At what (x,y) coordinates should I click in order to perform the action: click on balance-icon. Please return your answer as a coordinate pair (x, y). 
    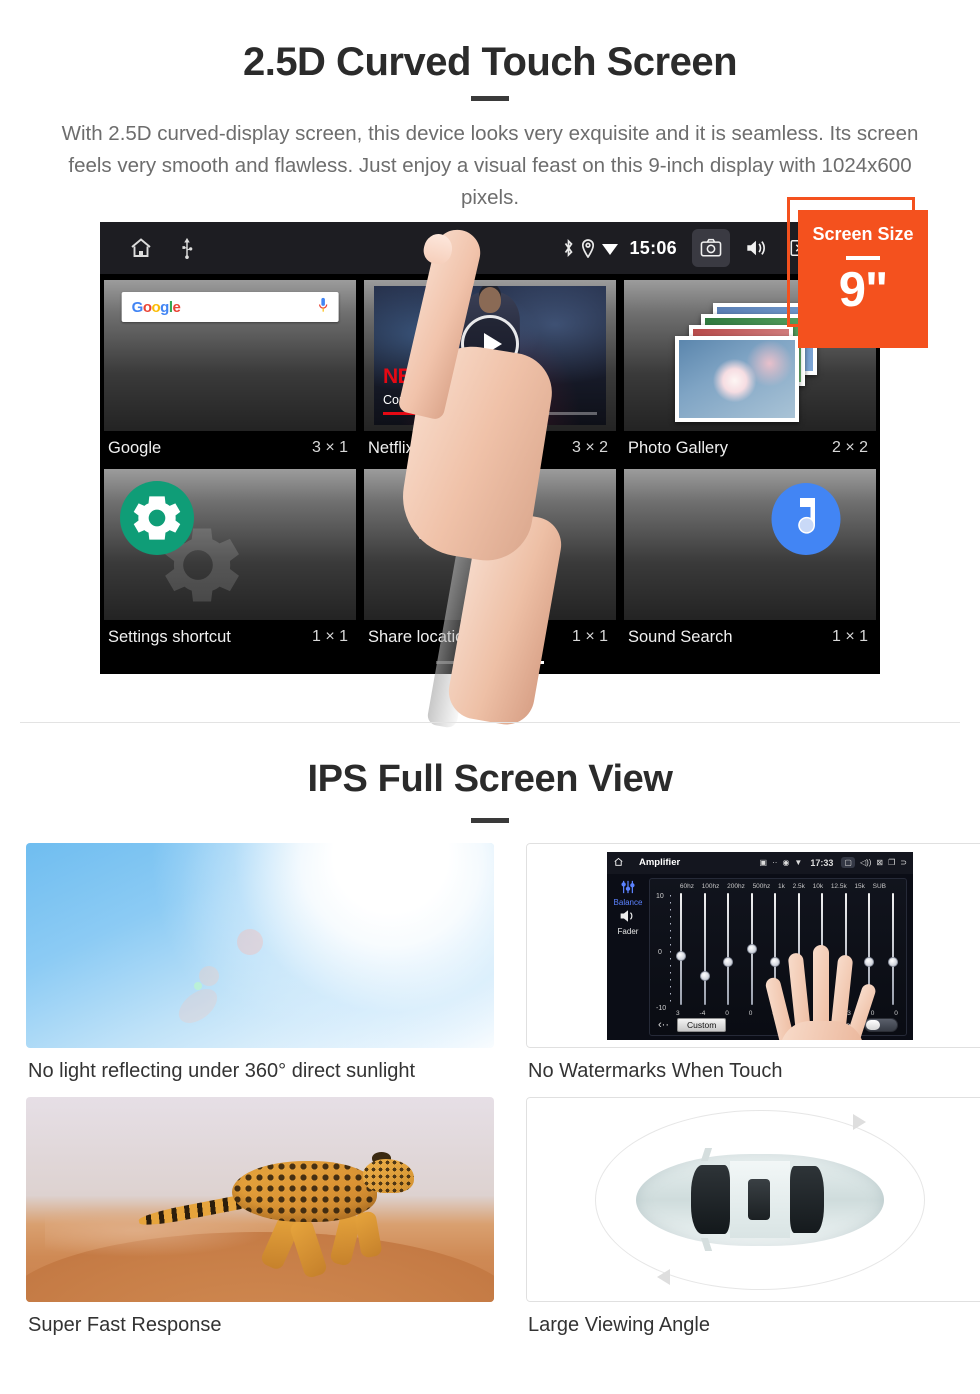
    Looking at the image, I should click on (628, 888).